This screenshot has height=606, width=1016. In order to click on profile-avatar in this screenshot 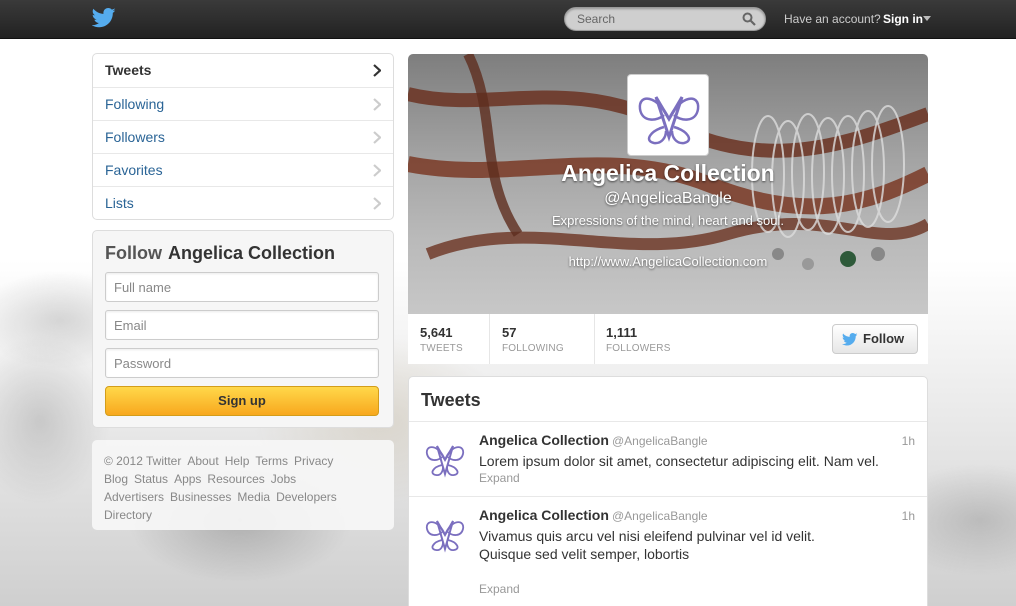, I will do `click(668, 115)`.